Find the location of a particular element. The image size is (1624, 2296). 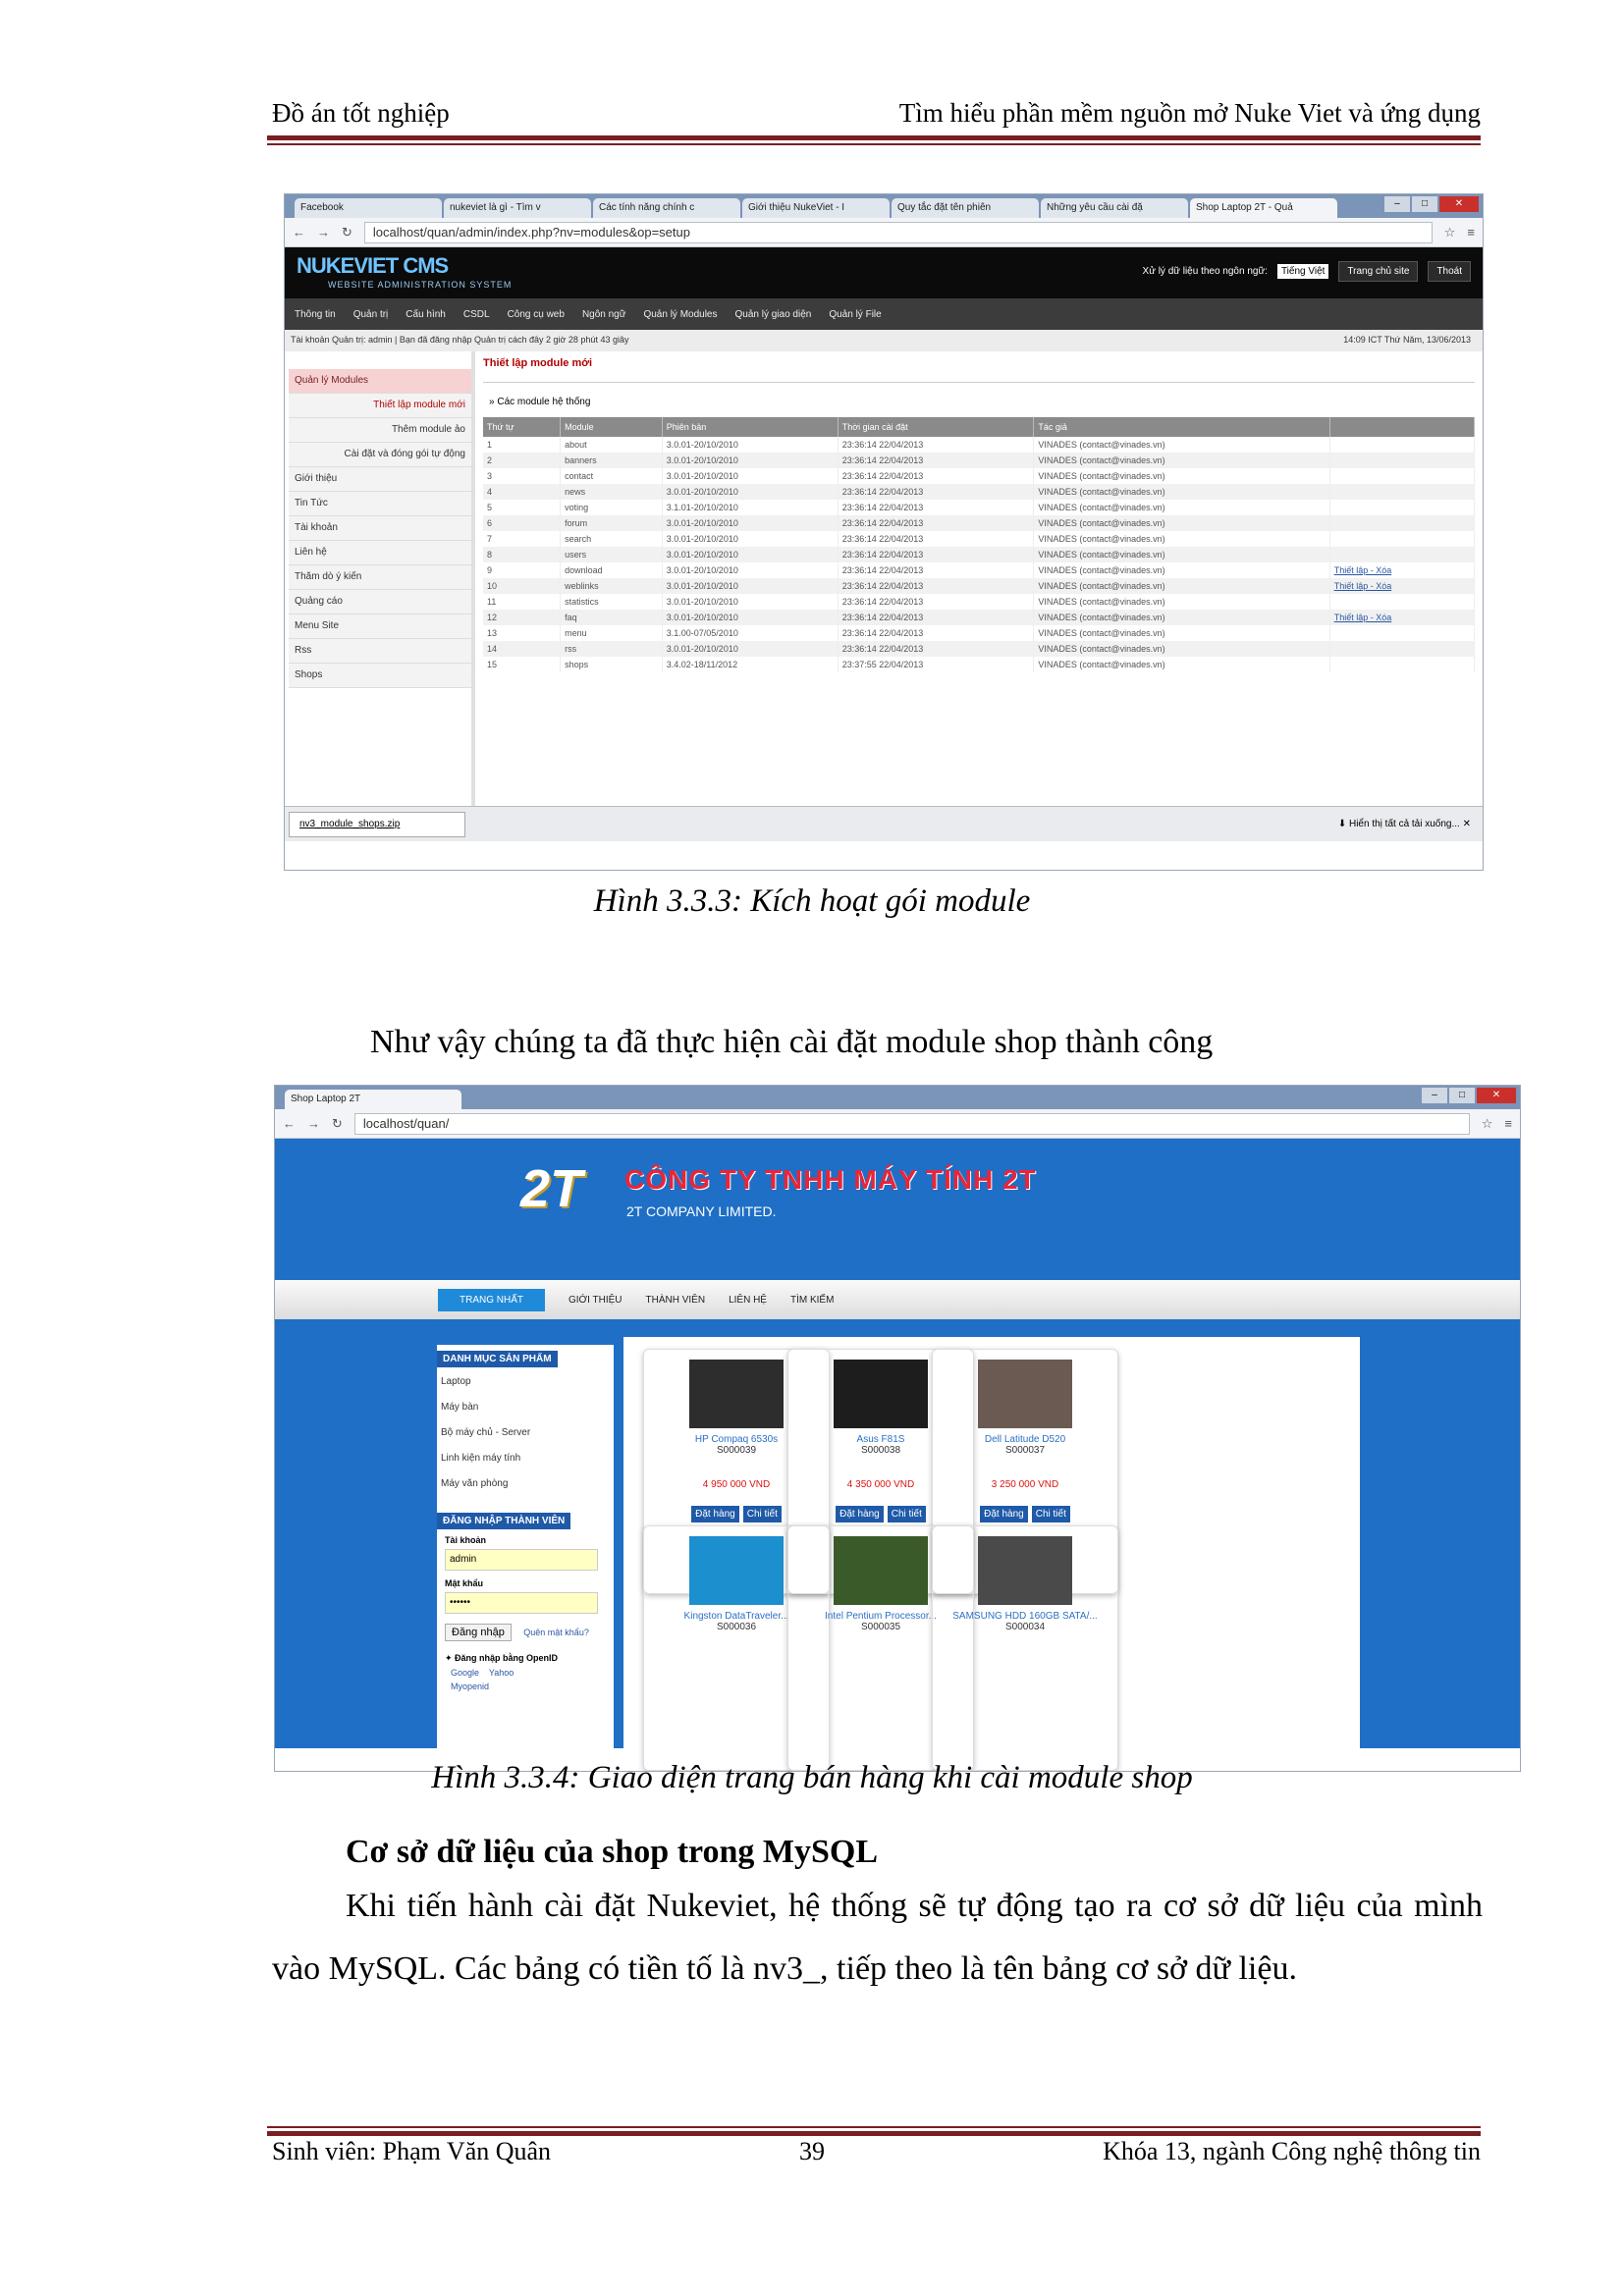

show-all-downloads: ⬇ Hiển thị tất cả tải xuống... ✕ is located at coordinates (1404, 824).